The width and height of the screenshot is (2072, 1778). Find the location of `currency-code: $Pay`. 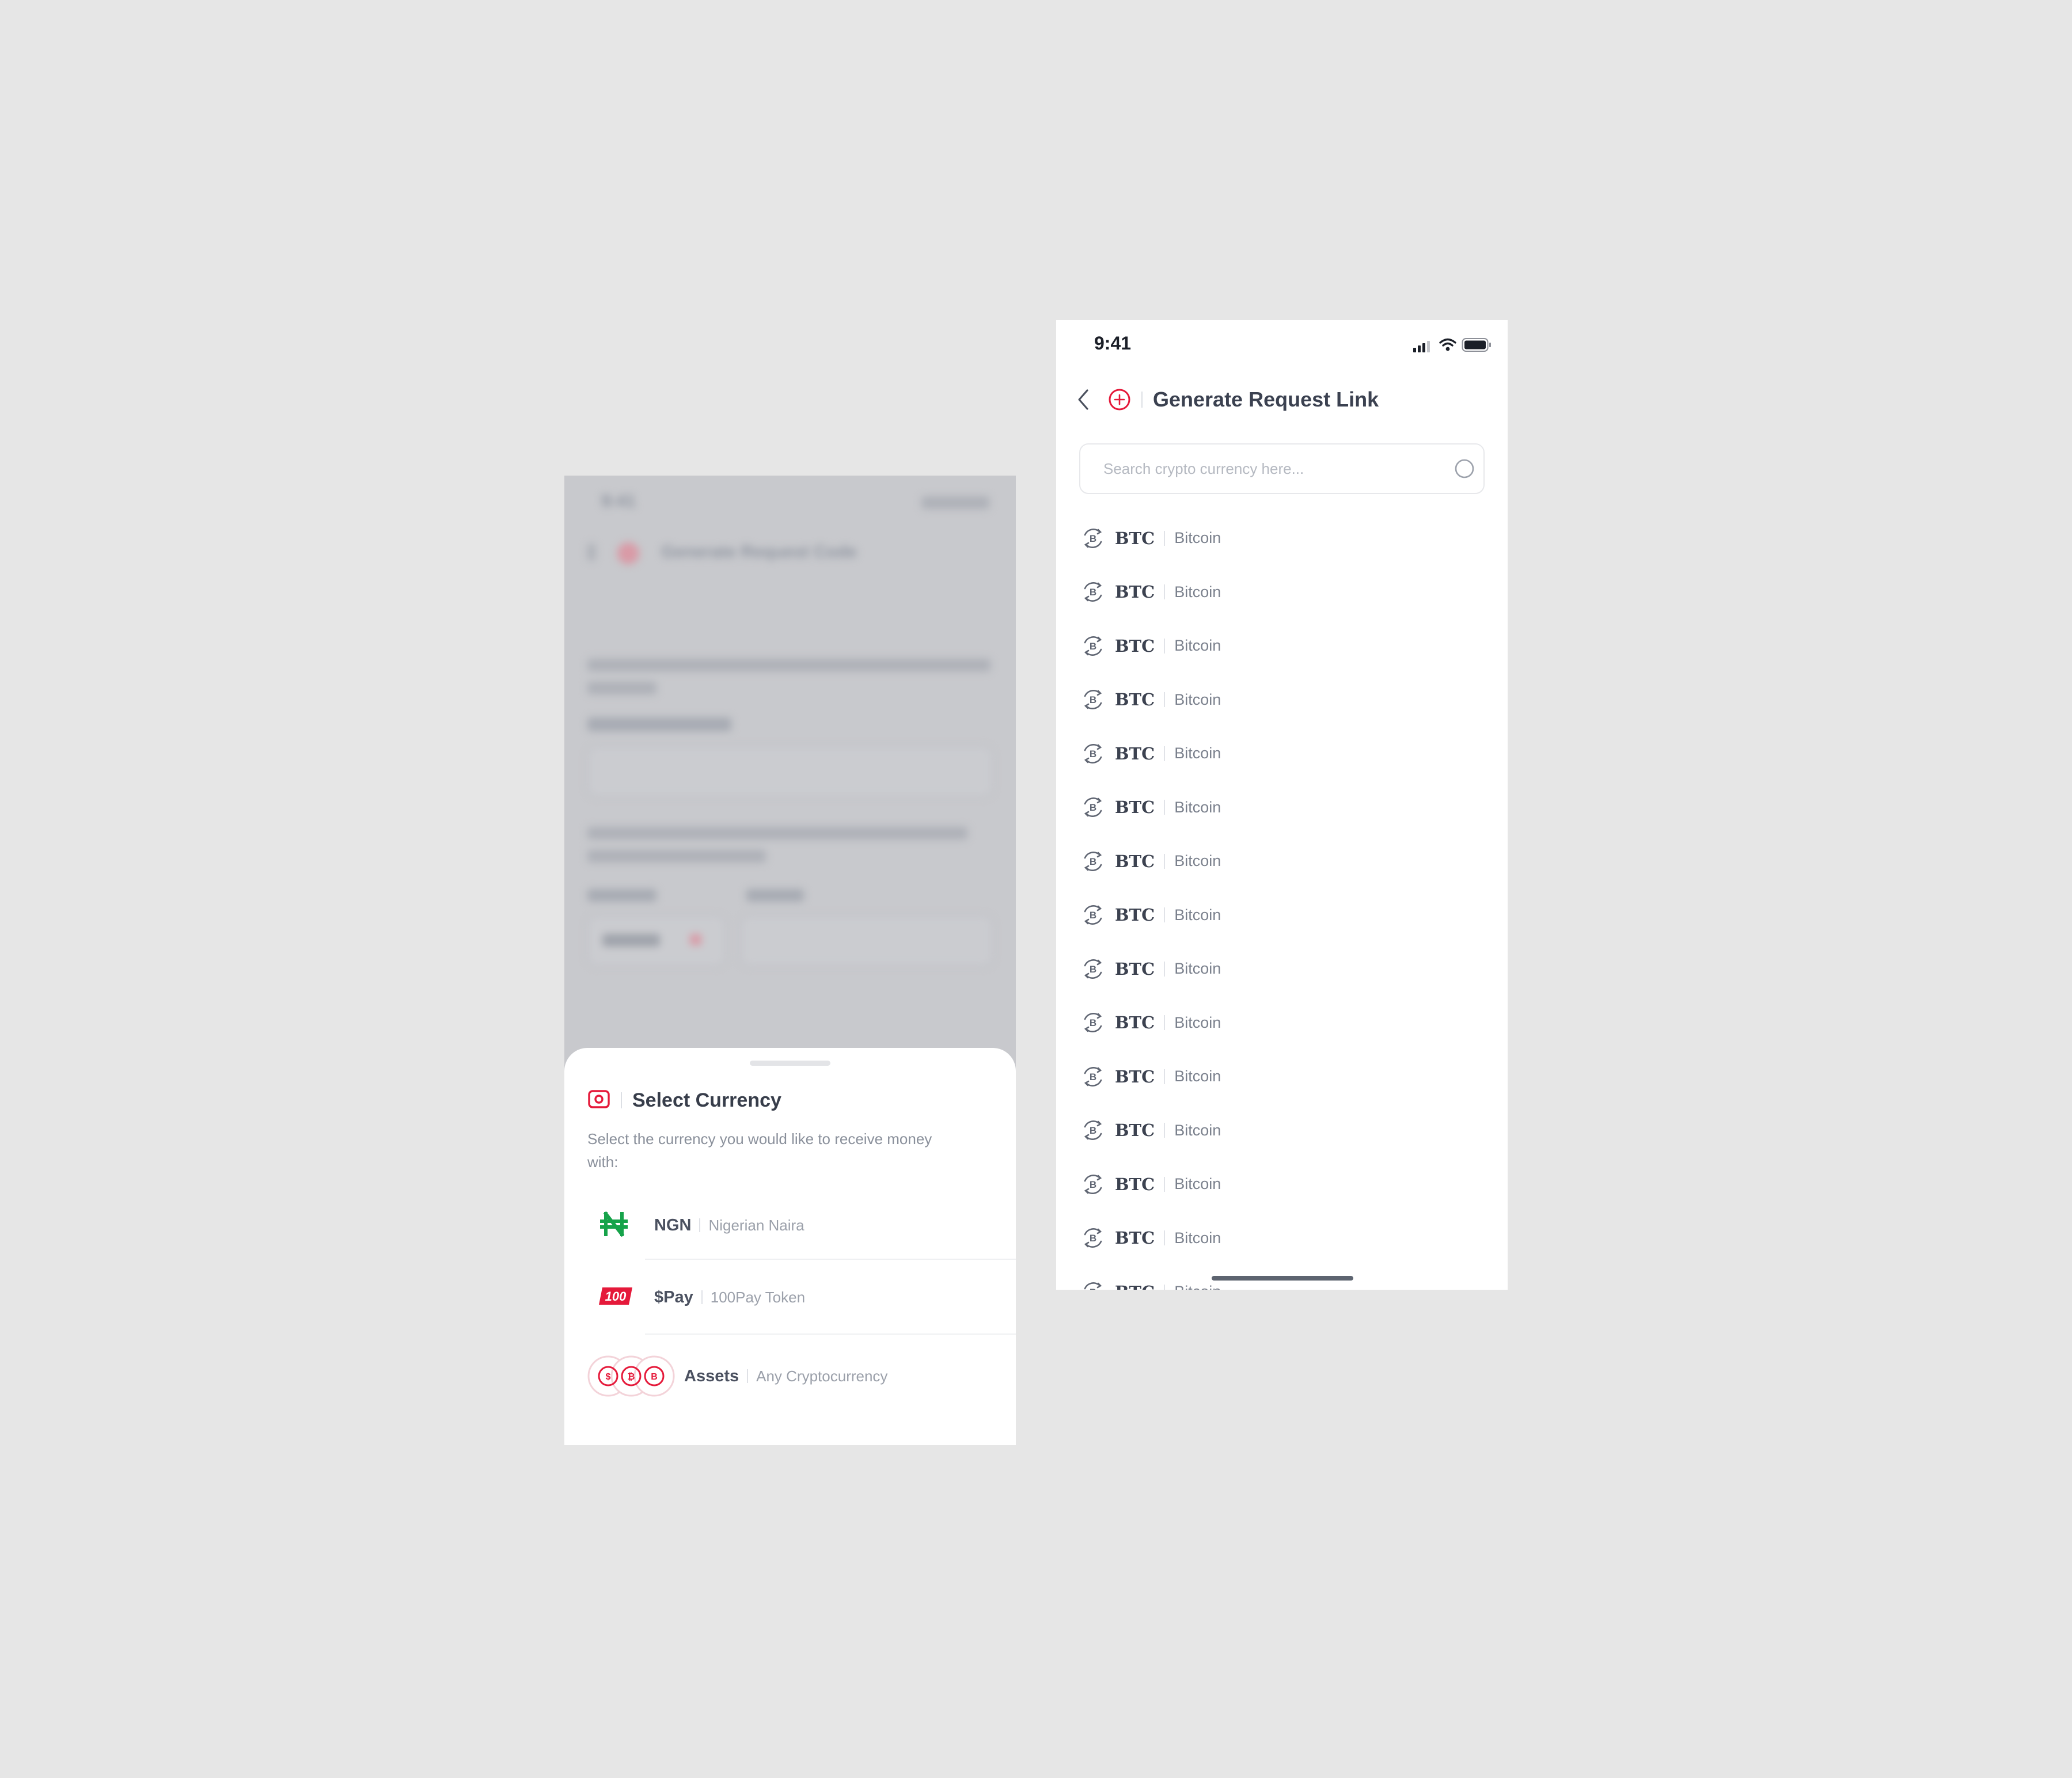

currency-code: $Pay is located at coordinates (673, 1297).